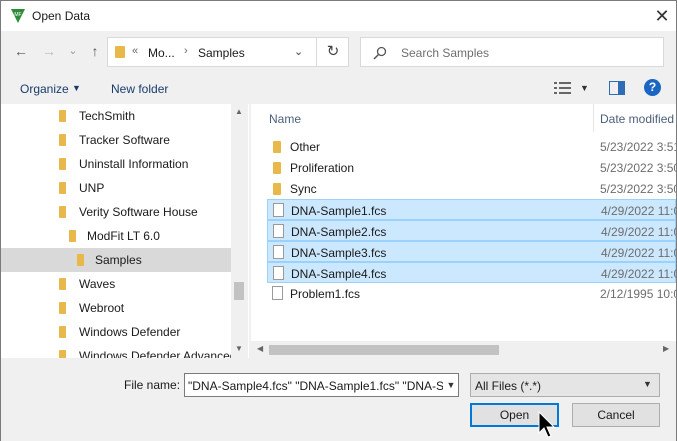 The width and height of the screenshot is (677, 441). Describe the element at coordinates (95, 51) in the screenshot. I see `up-arrow-icon: ↑` at that location.